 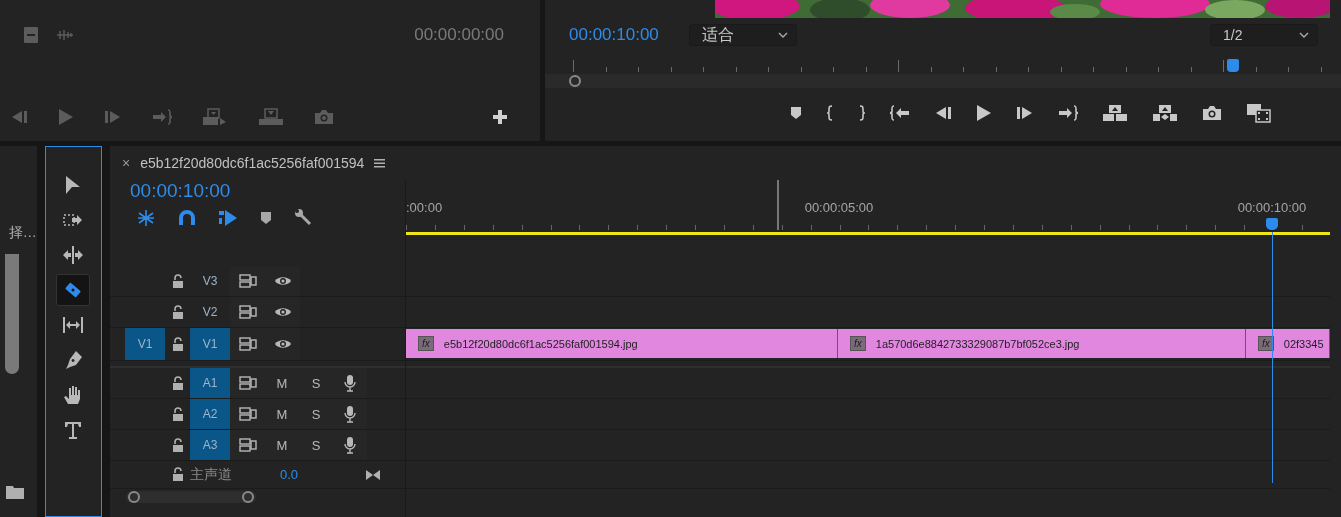 I want to click on menu-icon, so click(x=380, y=163).